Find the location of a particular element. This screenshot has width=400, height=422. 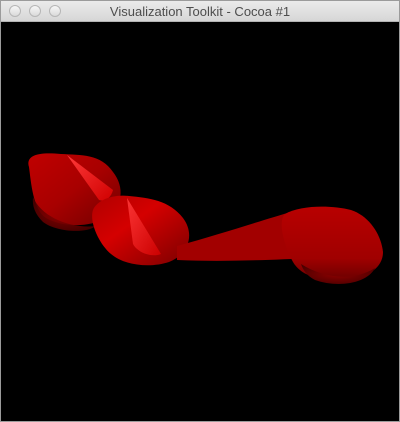

window-title: Visualization Toolkit - Cocoa #1 is located at coordinates (200, 11).